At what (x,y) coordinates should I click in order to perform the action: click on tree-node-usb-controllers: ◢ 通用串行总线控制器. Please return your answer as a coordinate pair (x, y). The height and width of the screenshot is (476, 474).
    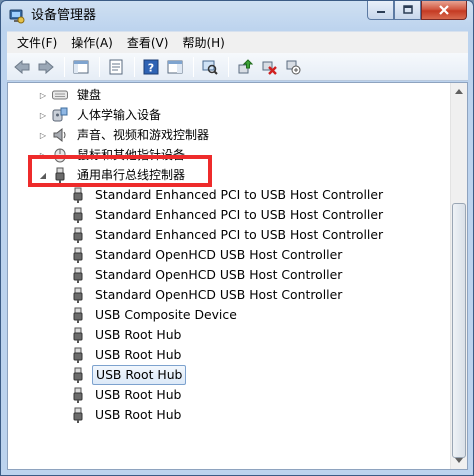
    Looking at the image, I should click on (113, 175).